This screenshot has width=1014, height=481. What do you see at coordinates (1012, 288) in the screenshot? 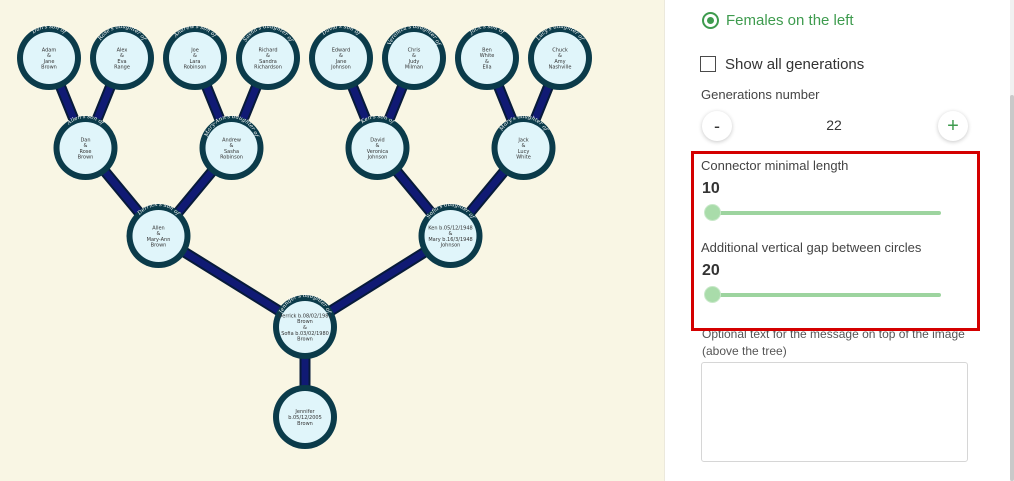
I see `scrollbar-thumb` at bounding box center [1012, 288].